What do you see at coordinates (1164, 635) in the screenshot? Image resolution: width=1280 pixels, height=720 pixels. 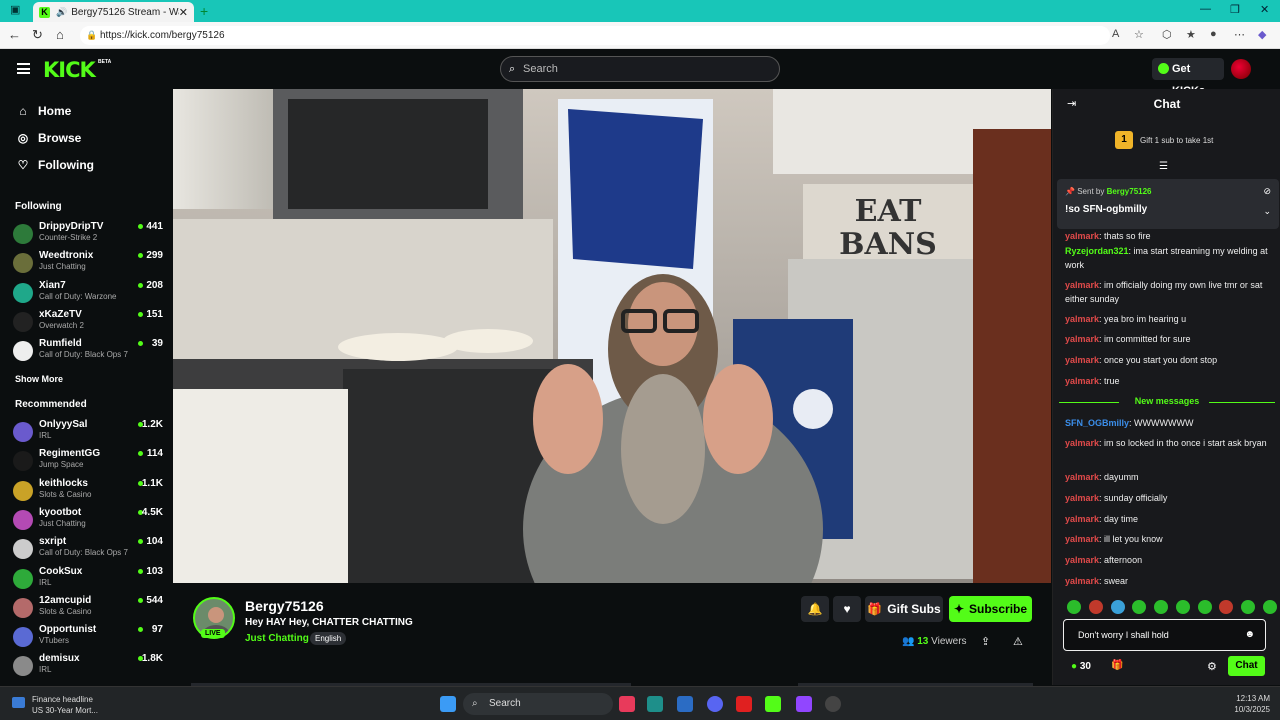 I see `chat-input: Don't worry I shall hold ☻` at bounding box center [1164, 635].